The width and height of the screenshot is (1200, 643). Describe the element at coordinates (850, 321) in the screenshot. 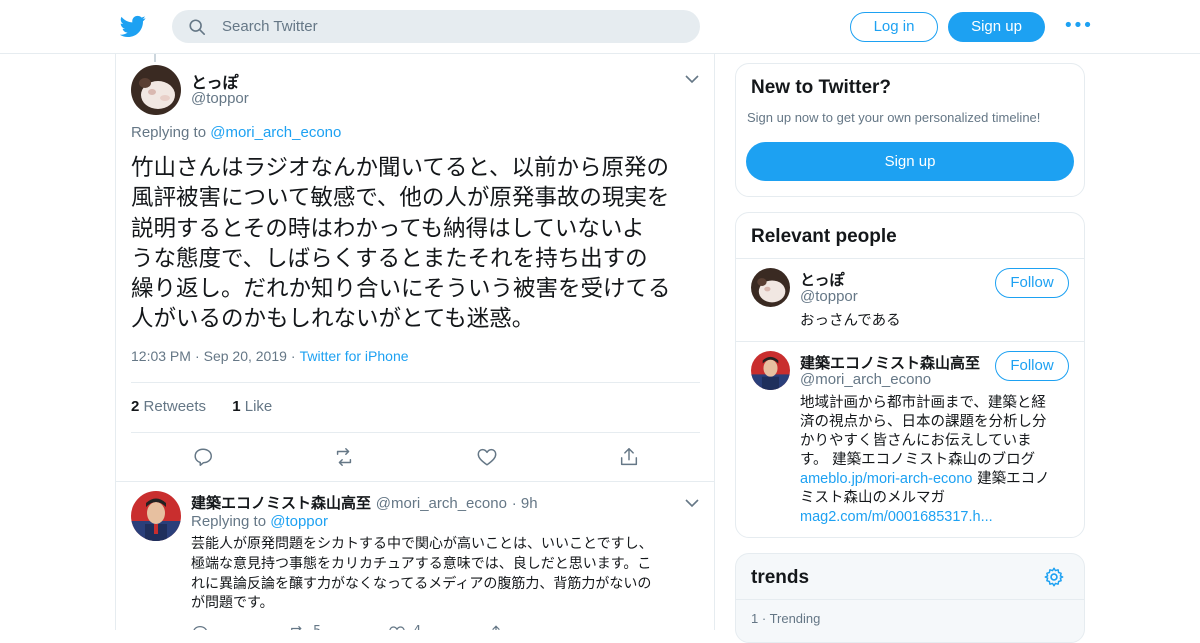

I see `person-bio: おっさんである` at that location.